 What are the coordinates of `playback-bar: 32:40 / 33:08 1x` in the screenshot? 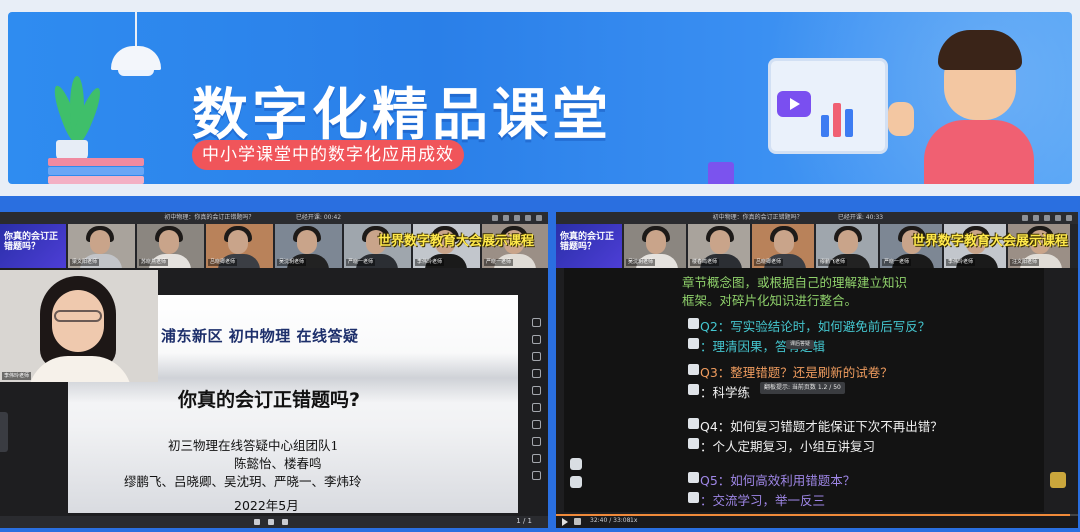 It's located at (817, 521).